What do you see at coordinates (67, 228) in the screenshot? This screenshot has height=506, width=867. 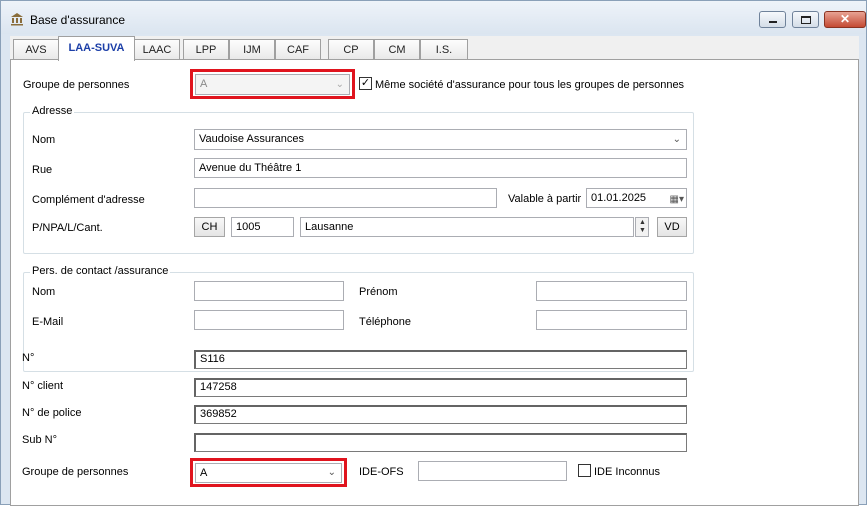 I see `npa-label: P/NPA/L/Cant.` at bounding box center [67, 228].